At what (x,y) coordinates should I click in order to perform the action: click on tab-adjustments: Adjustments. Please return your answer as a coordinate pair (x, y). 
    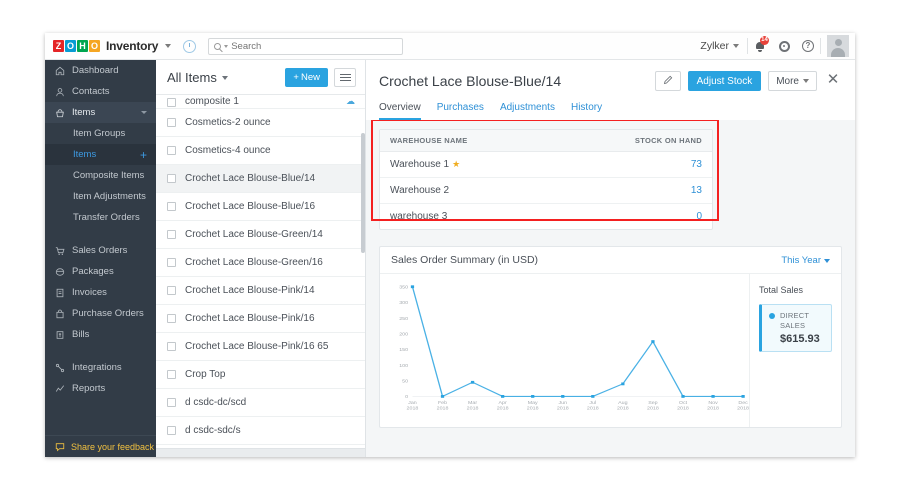
    Looking at the image, I should click on (527, 111).